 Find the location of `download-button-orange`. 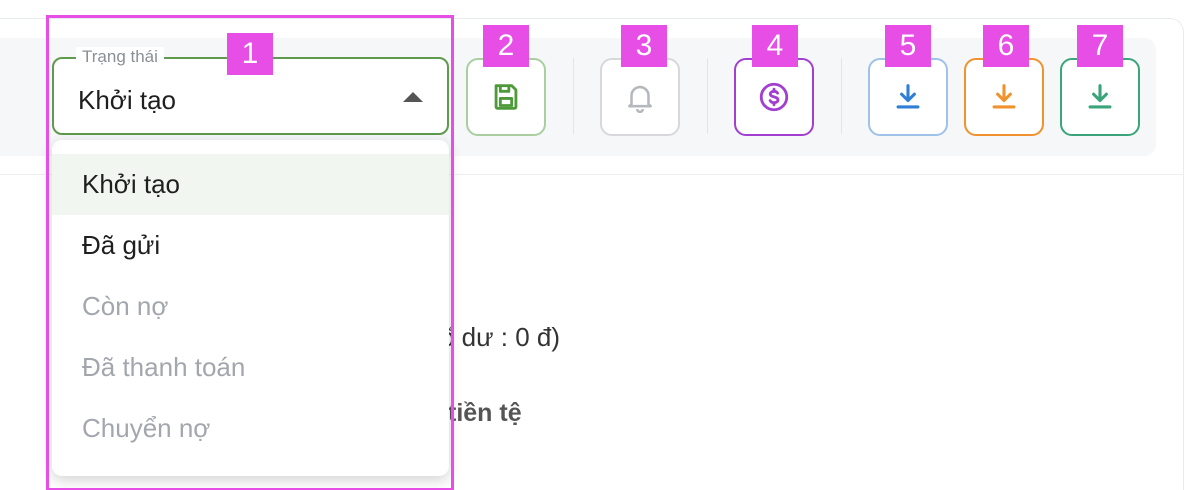

download-button-orange is located at coordinates (1004, 97).